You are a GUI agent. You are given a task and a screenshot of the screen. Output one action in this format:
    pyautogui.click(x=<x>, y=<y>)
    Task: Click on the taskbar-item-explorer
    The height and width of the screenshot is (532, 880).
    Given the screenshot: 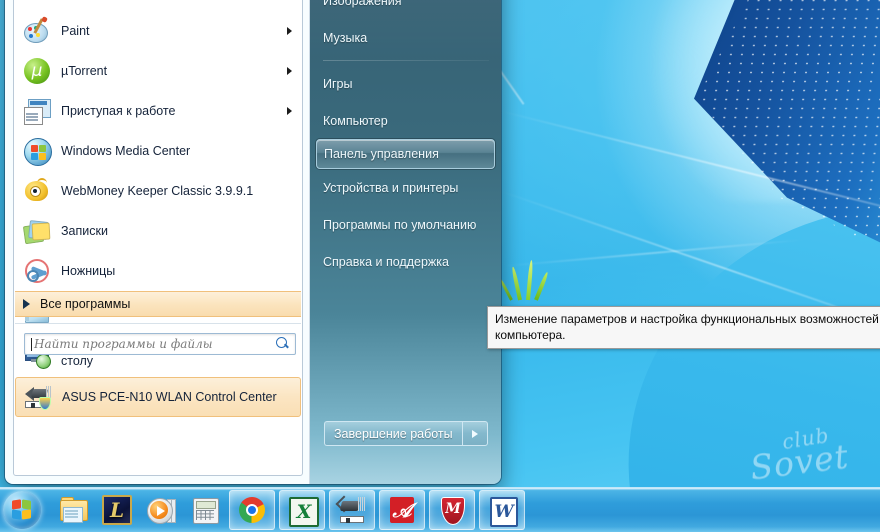 What is the action you would take?
    pyautogui.click(x=73, y=510)
    